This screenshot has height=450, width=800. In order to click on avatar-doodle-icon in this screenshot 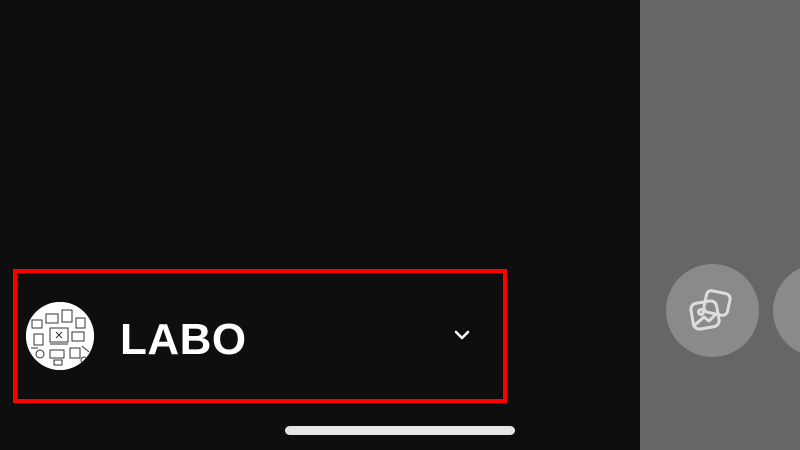, I will do `click(60, 336)`.